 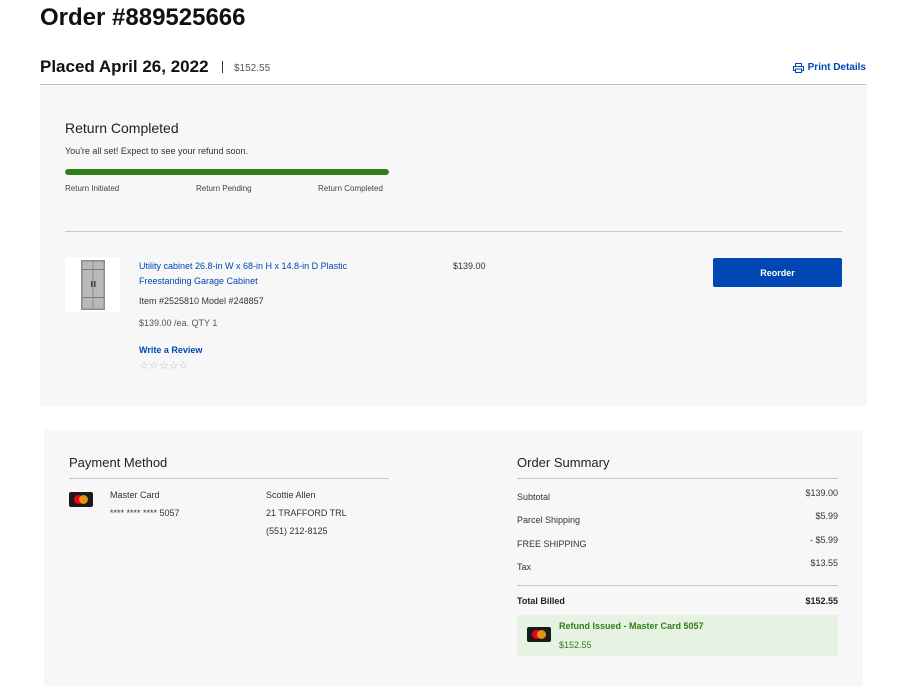 I want to click on print-details-link: Print Details, so click(x=829, y=67).